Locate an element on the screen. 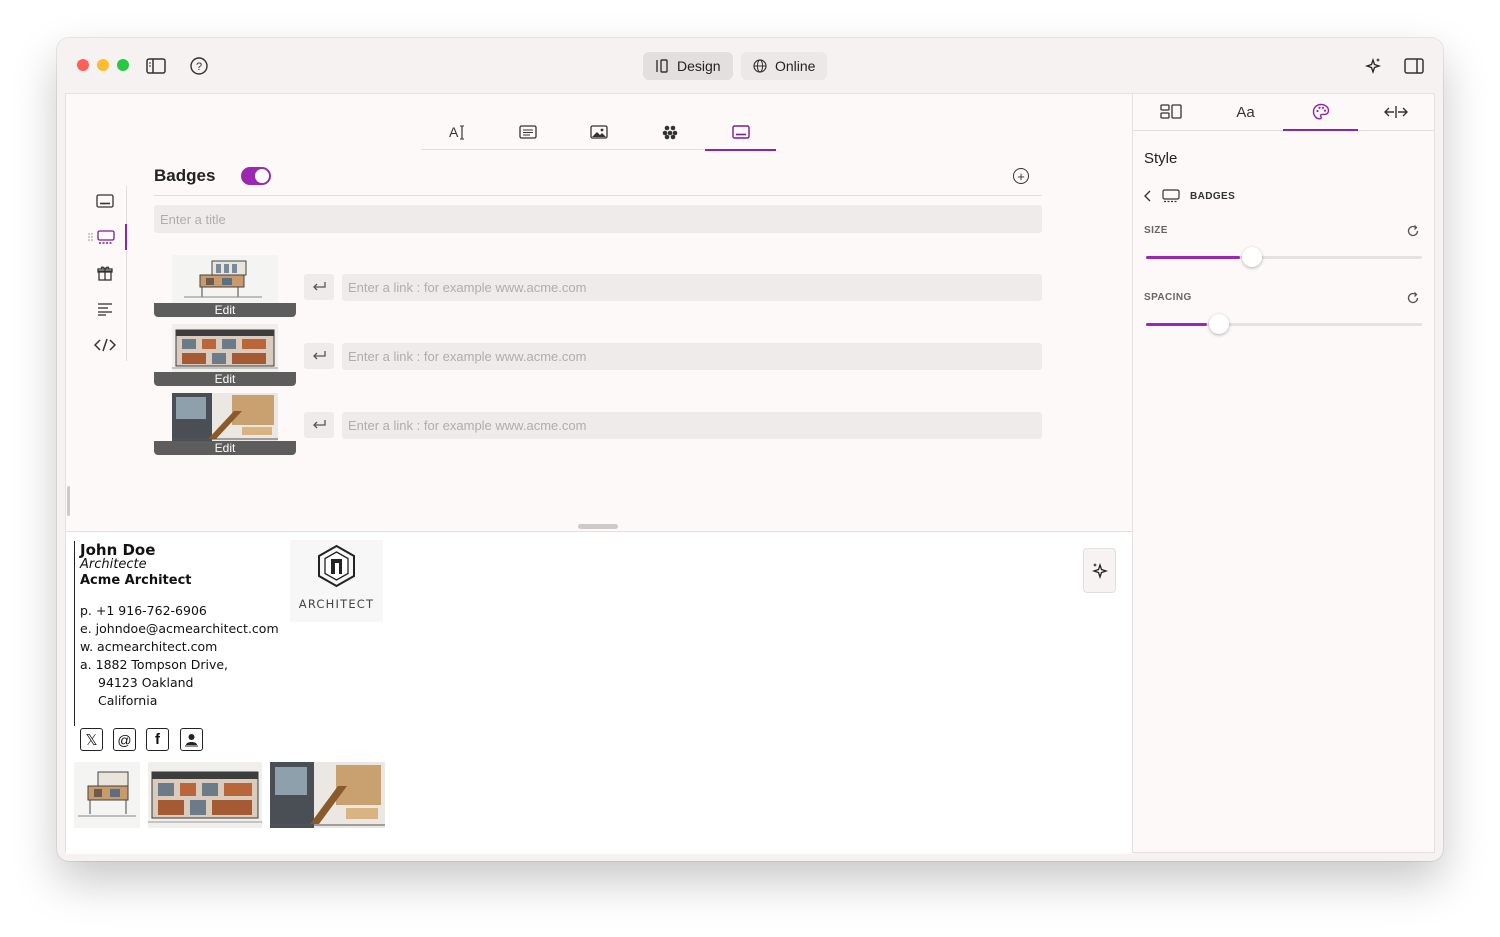 This screenshot has width=1500, height=937. signature-phone-line: p. +1 916-762-6906 is located at coordinates (143, 610).